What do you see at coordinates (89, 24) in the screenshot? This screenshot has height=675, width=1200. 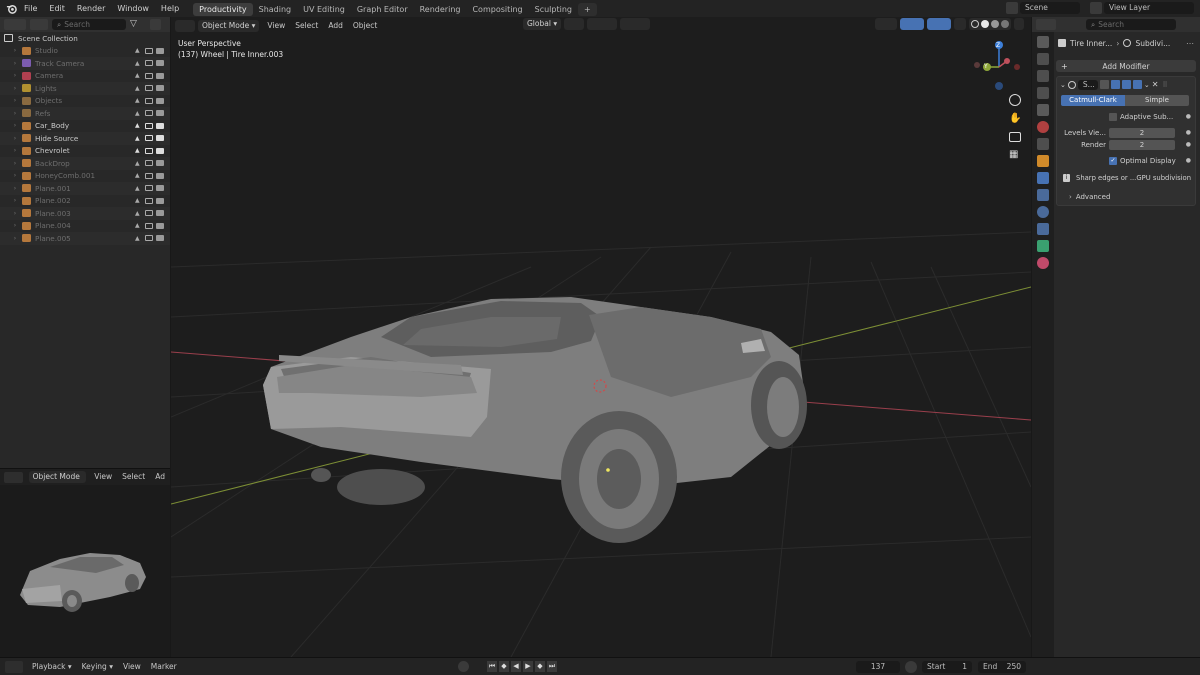 I see `outliner-search: ⌕ Search` at bounding box center [89, 24].